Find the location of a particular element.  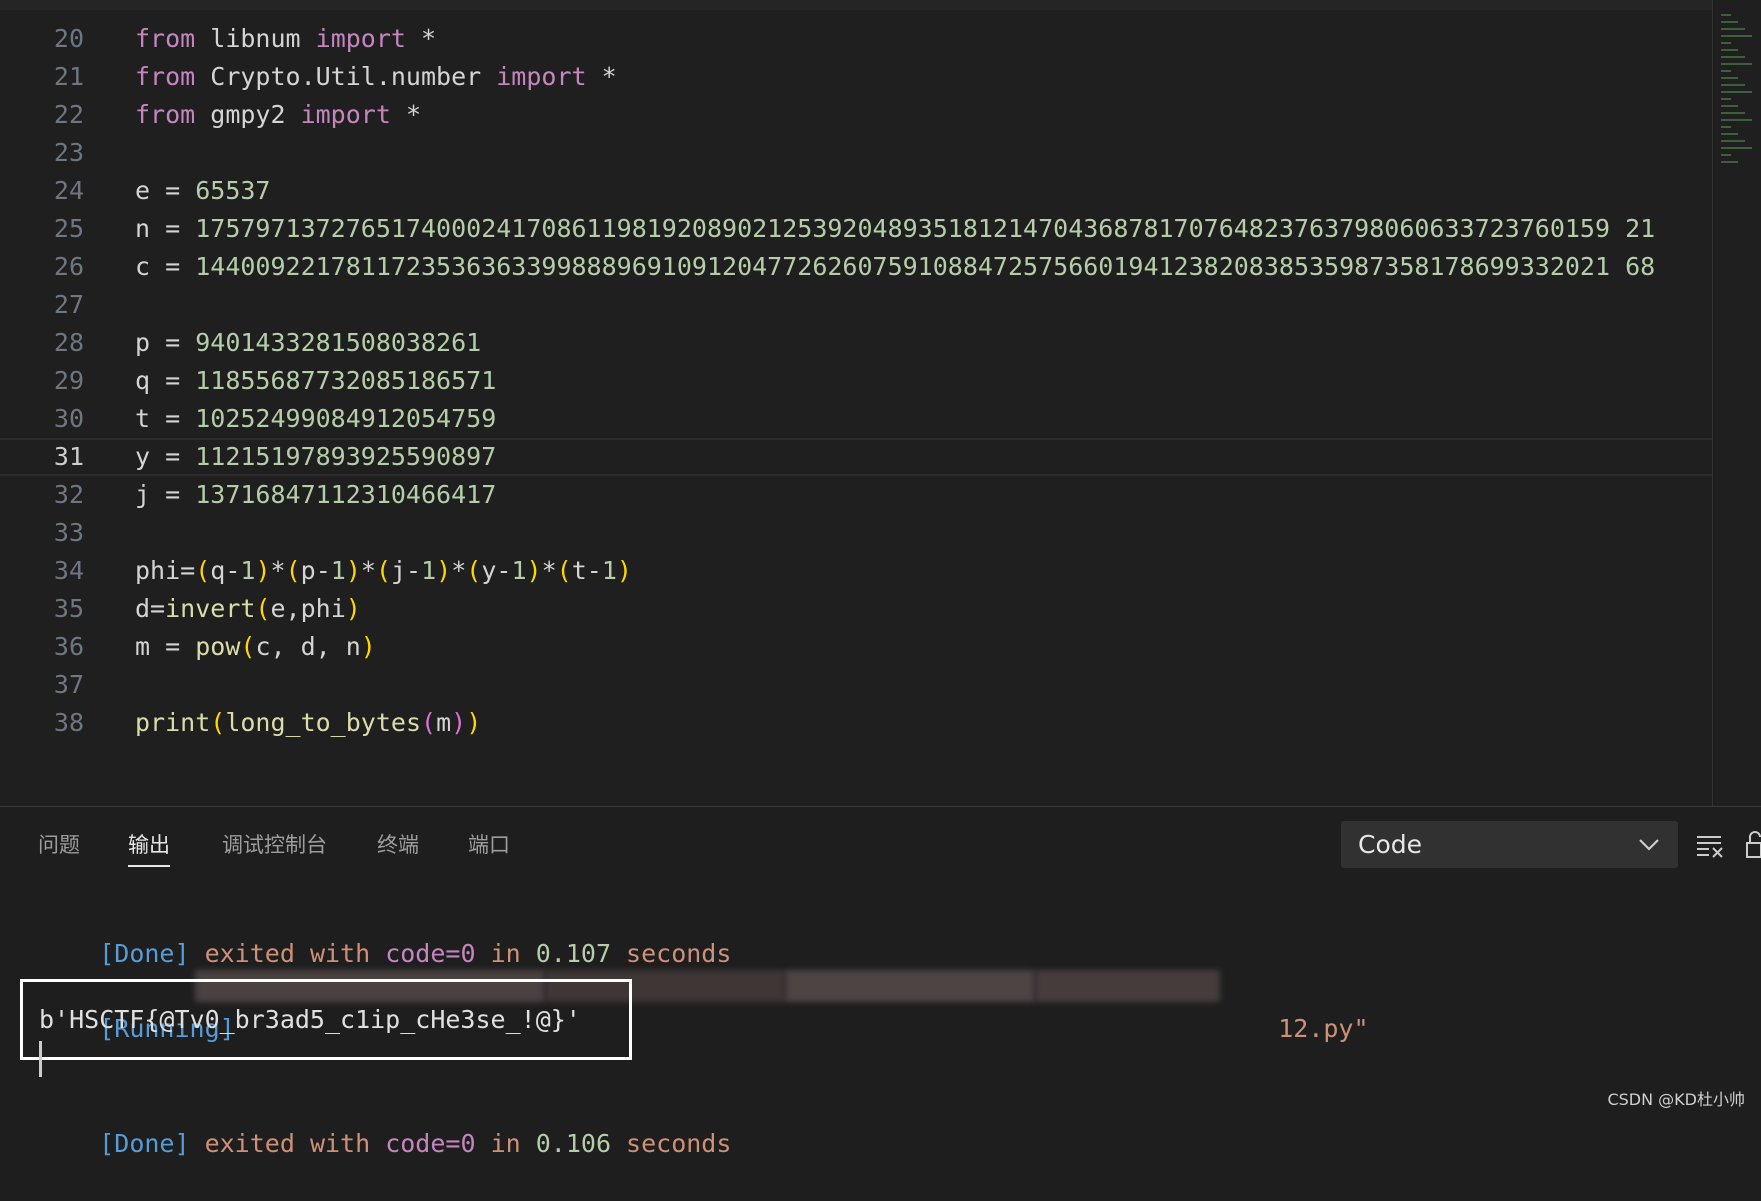

code-line: 37 is located at coordinates (856, 685).